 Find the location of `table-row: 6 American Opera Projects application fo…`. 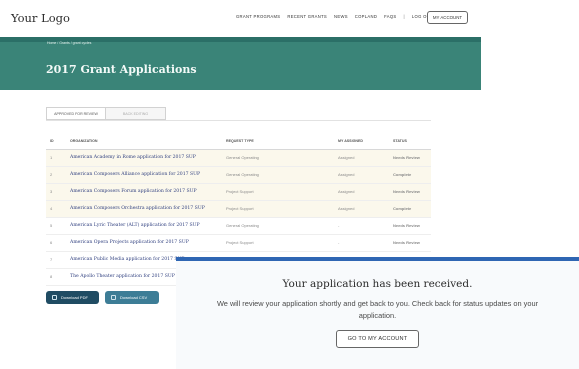

table-row: 6 American Opera Projects application fo… is located at coordinates (238, 243).